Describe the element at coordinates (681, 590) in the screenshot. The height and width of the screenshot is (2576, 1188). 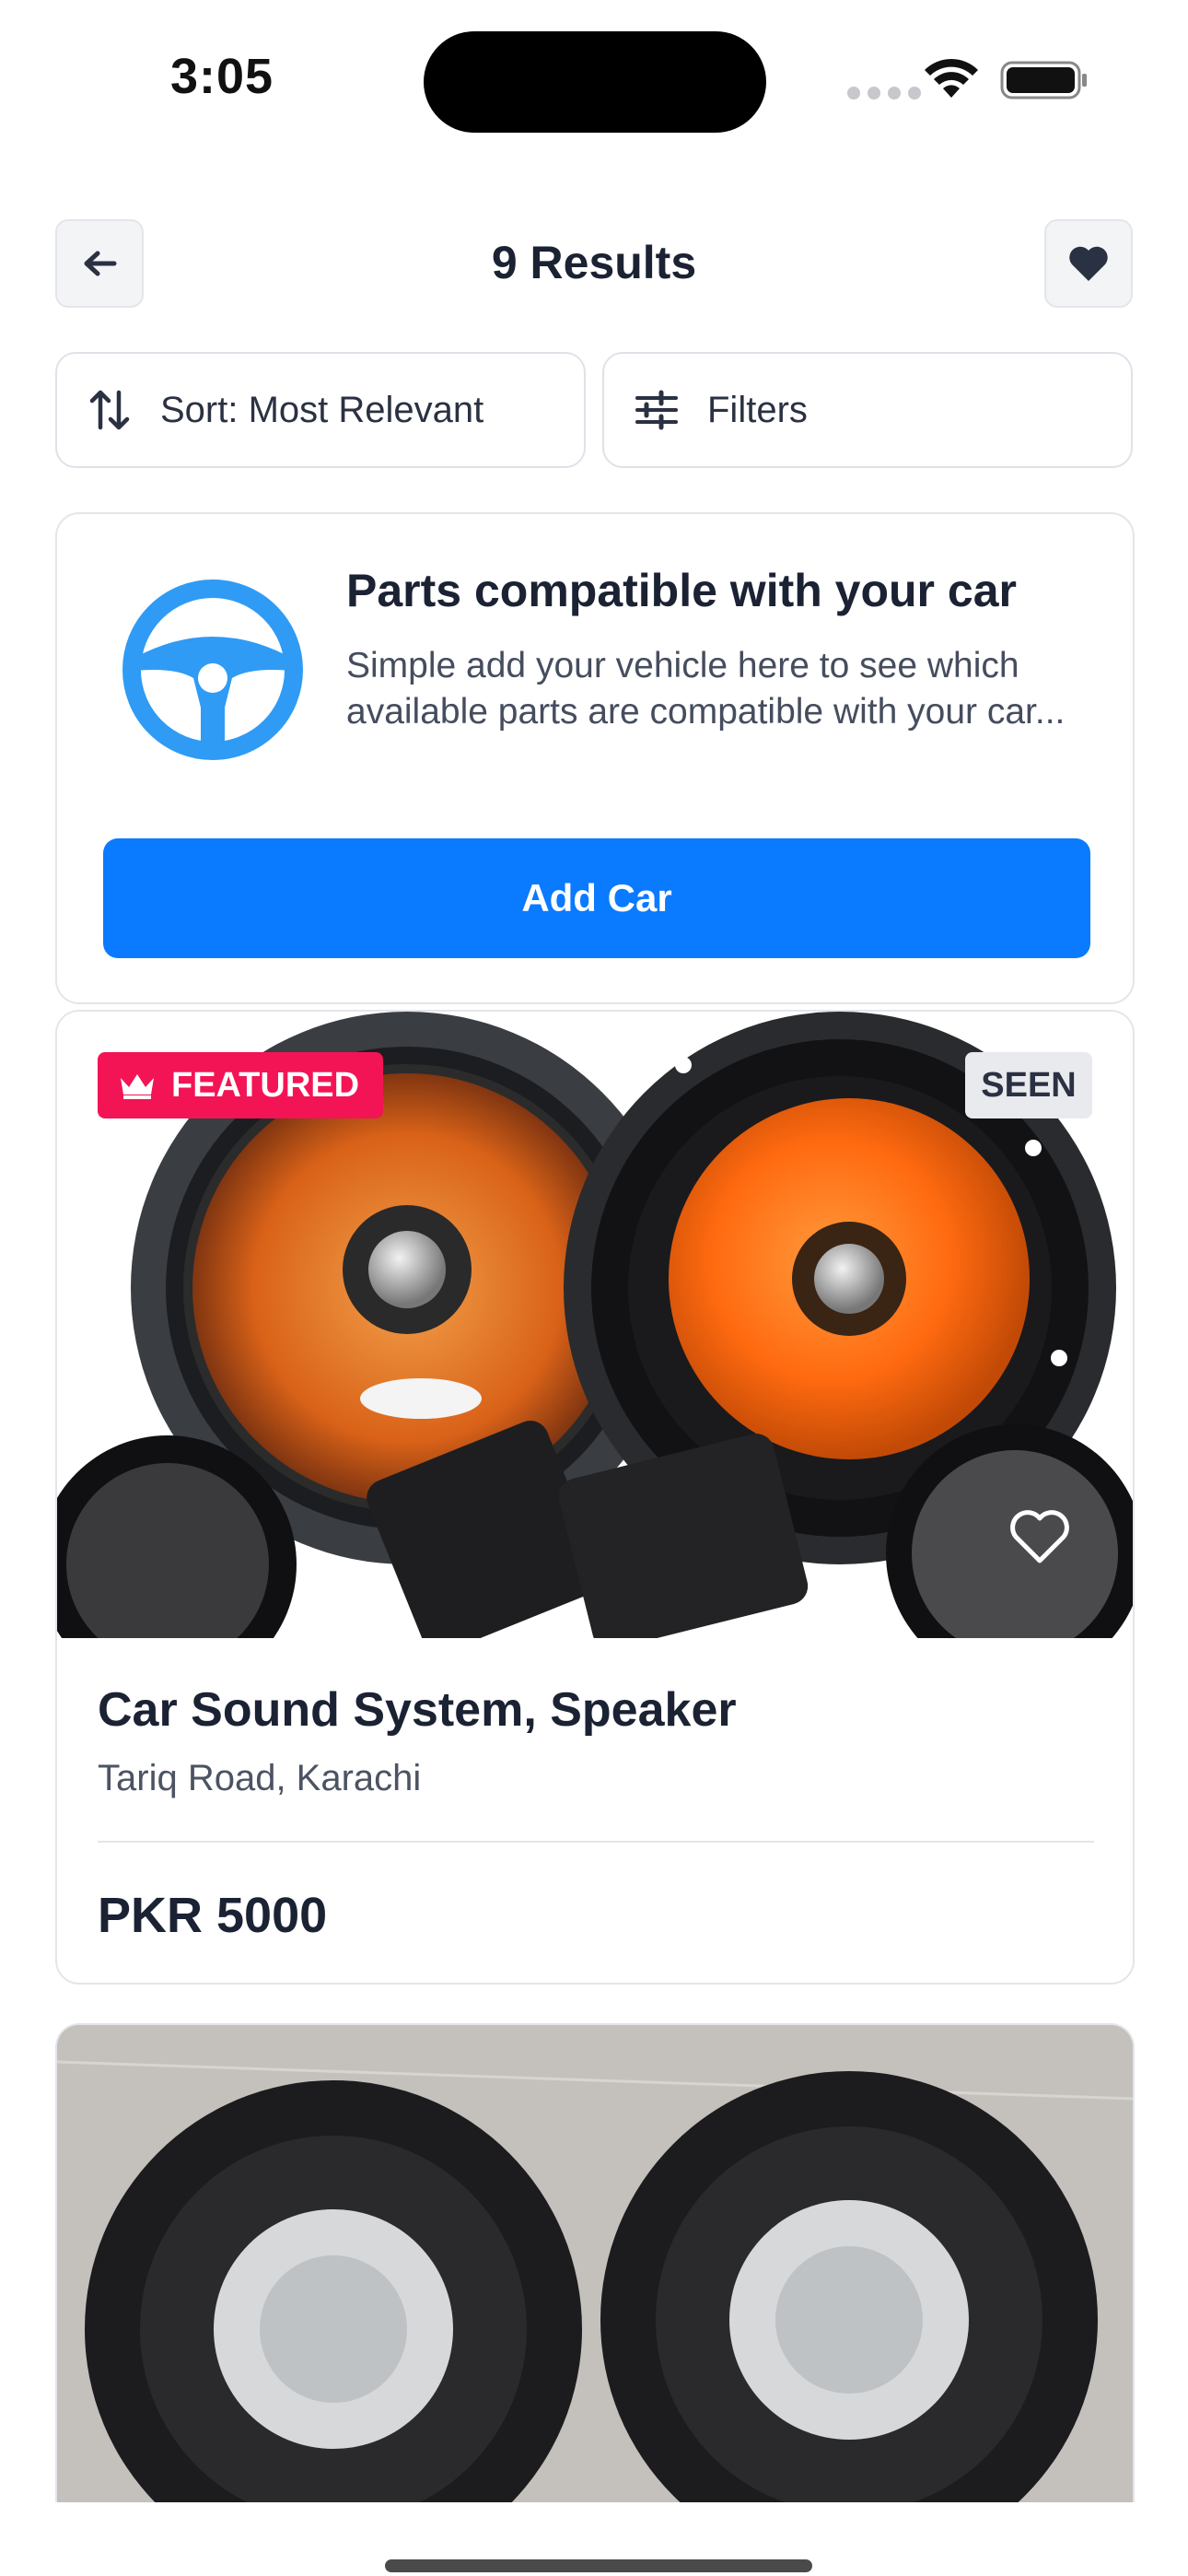
I see `compatibility-title: Parts compatible with your car` at that location.